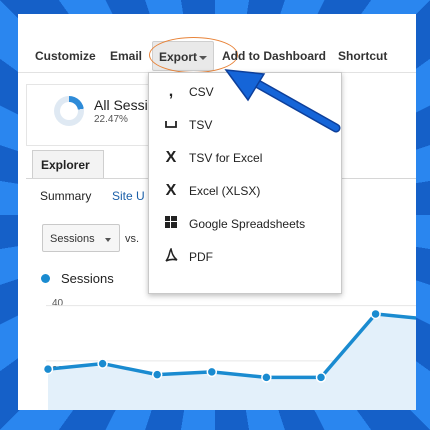  What do you see at coordinates (282, 101) in the screenshot?
I see `pointer-arrow-icon` at bounding box center [282, 101].